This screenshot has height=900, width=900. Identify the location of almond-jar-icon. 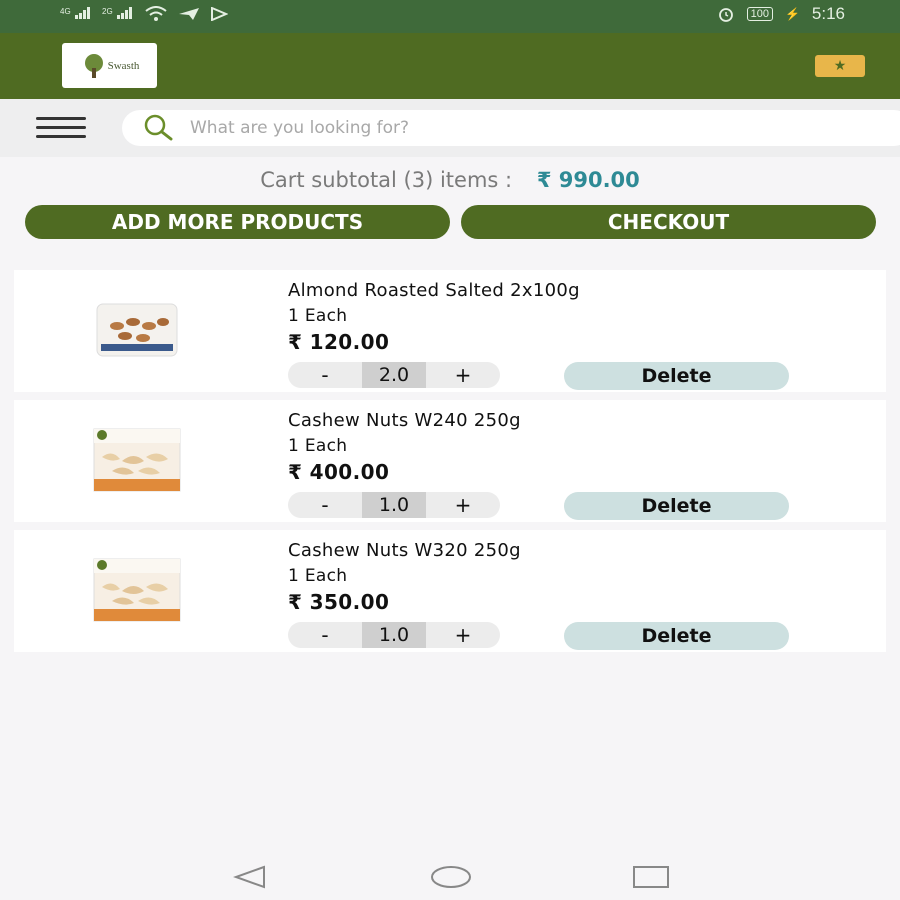
(136, 330).